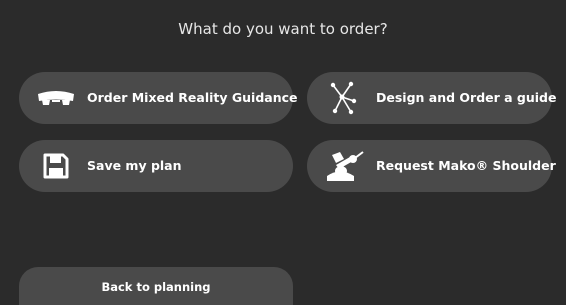  Describe the element at coordinates (344, 98) in the screenshot. I see `guide-nodes-icon` at that location.